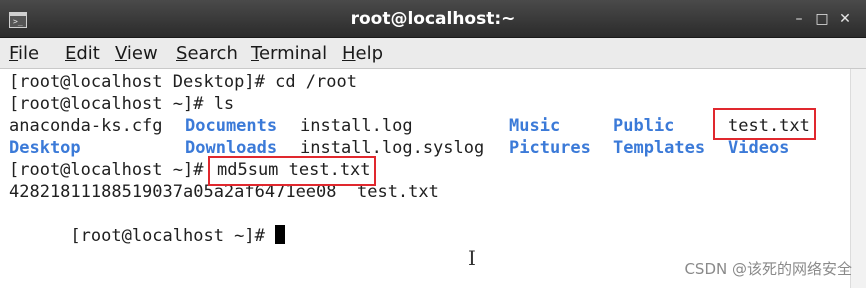 This screenshot has height=288, width=866. I want to click on window-title: root@localhost:~, so click(433, 19).